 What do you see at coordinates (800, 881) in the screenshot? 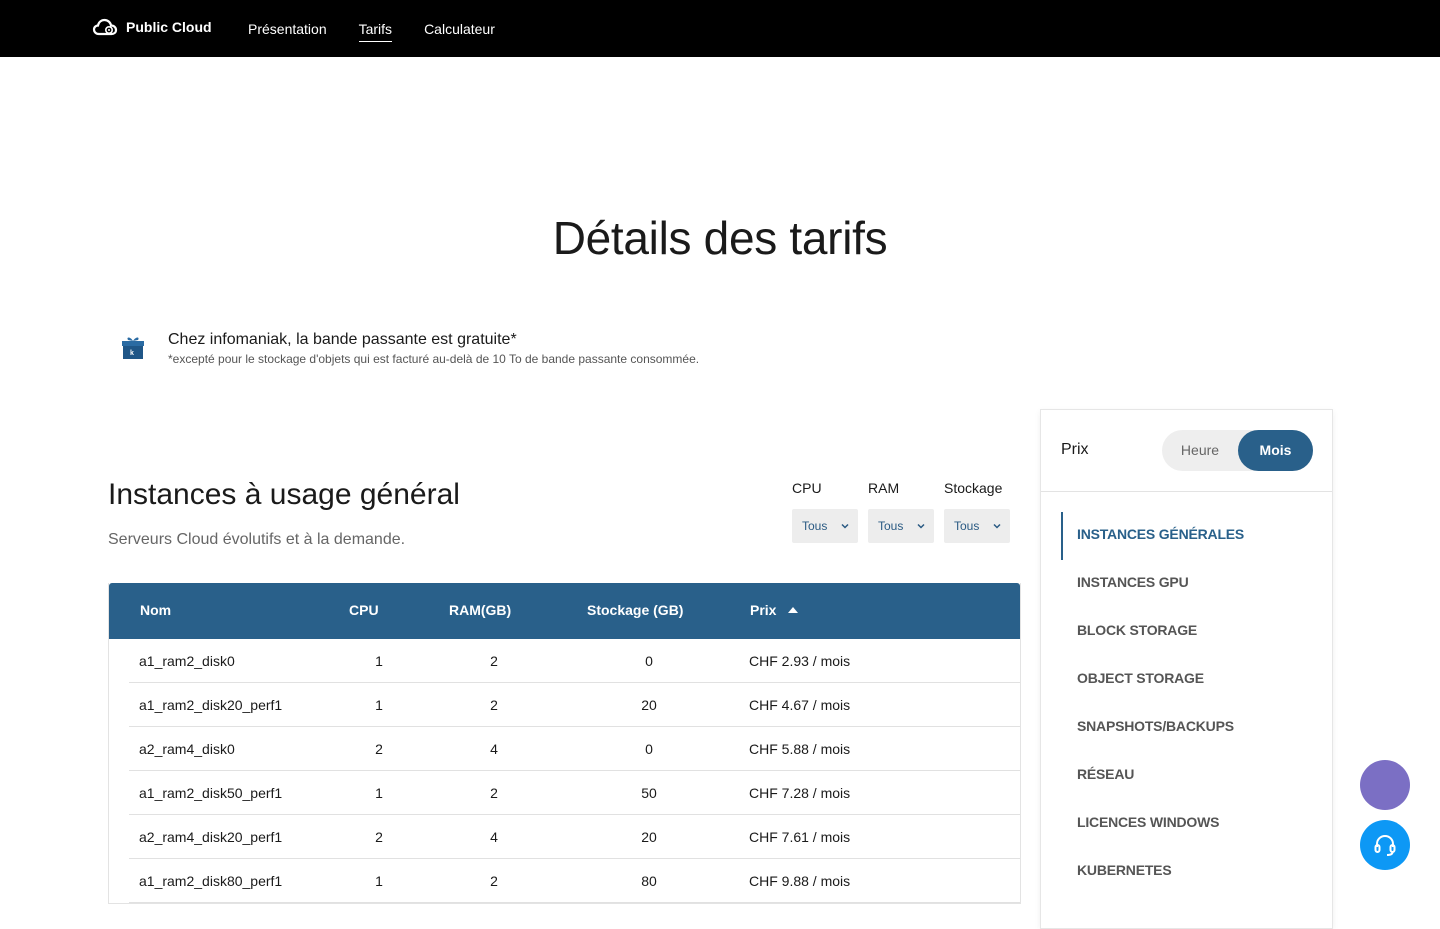
I see `cell-price: CHF 9.88 / mois` at bounding box center [800, 881].